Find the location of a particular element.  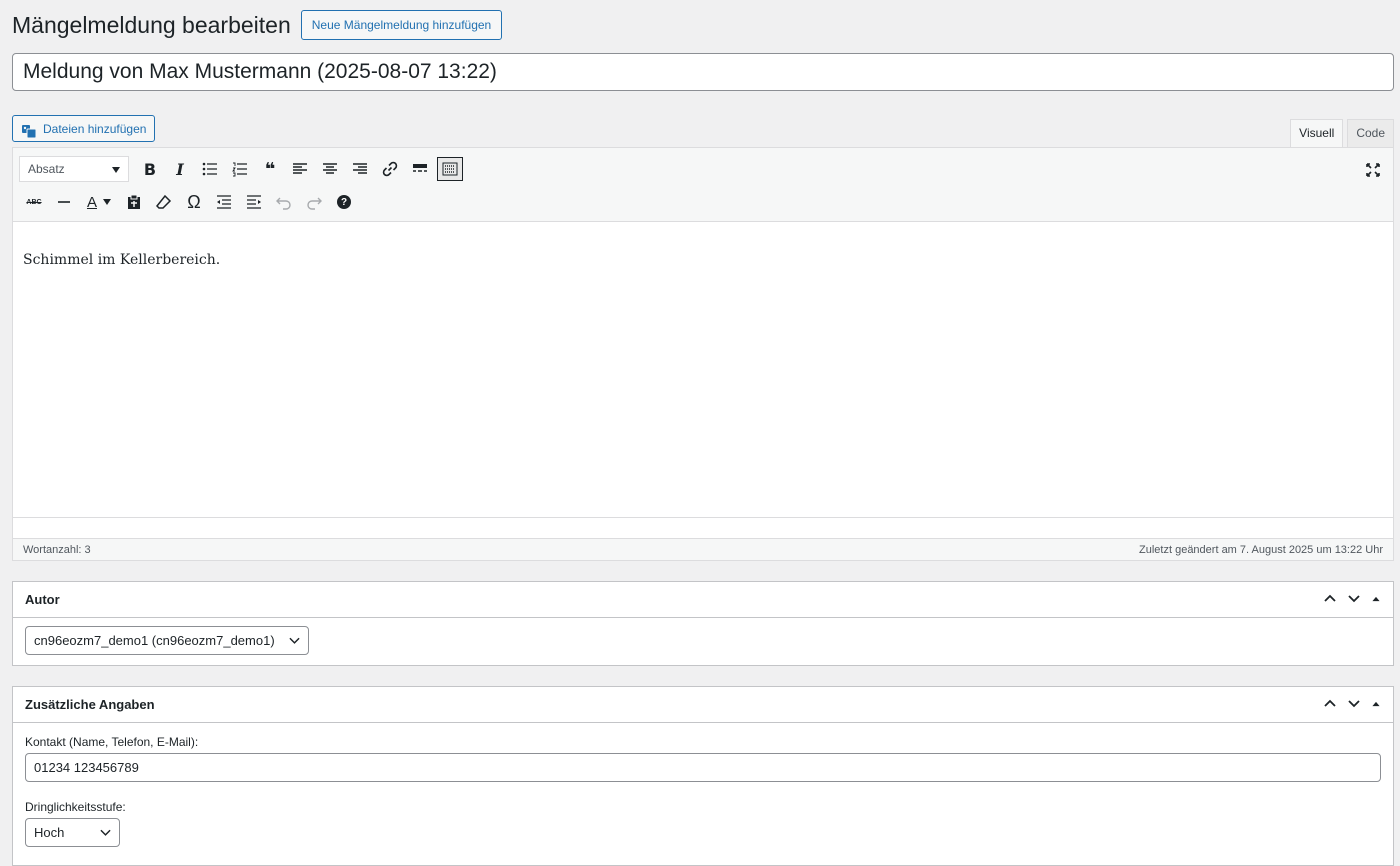

word-count: Wortanzahl: 3 is located at coordinates (57, 549).